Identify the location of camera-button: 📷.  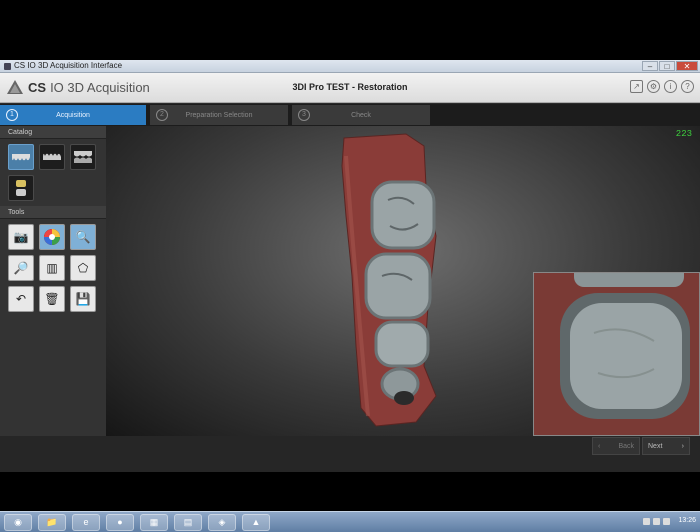
(21, 237).